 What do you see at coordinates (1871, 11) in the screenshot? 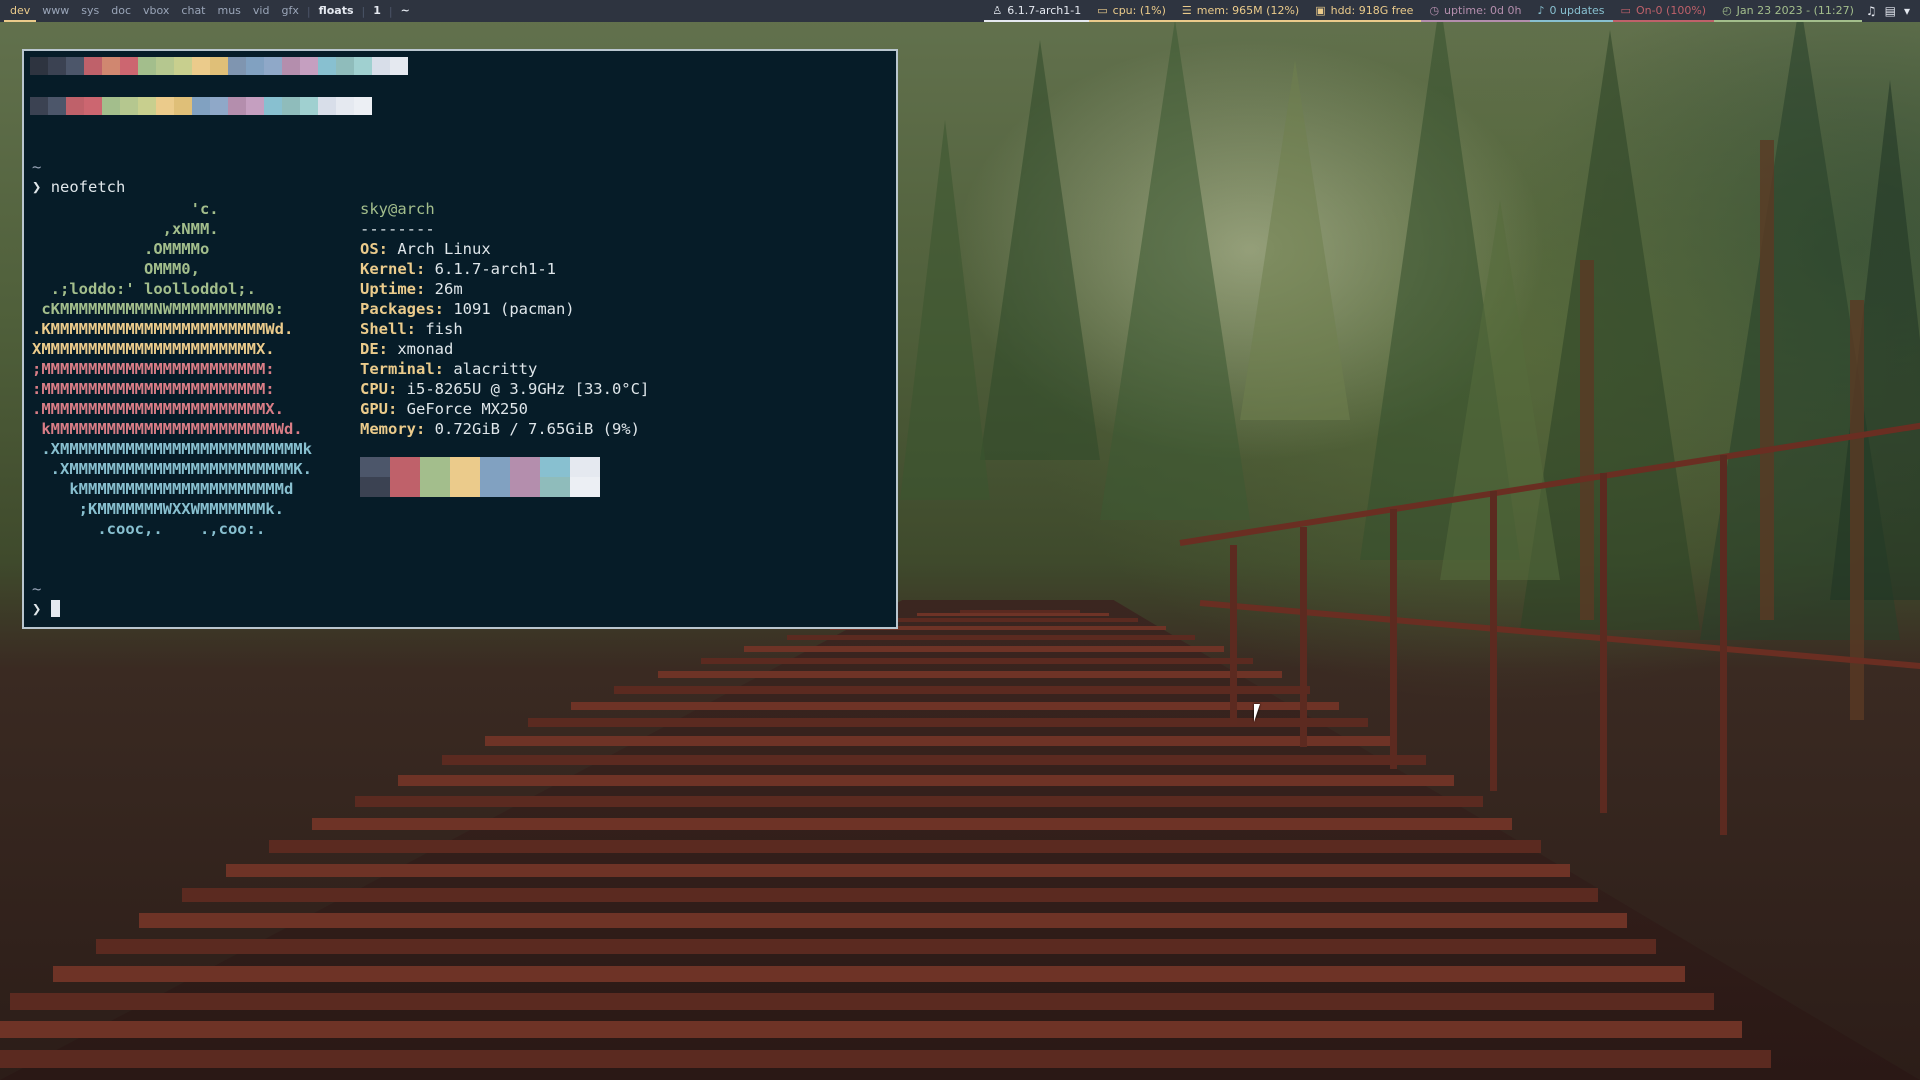
I see `volume-icon: ♫` at bounding box center [1871, 11].